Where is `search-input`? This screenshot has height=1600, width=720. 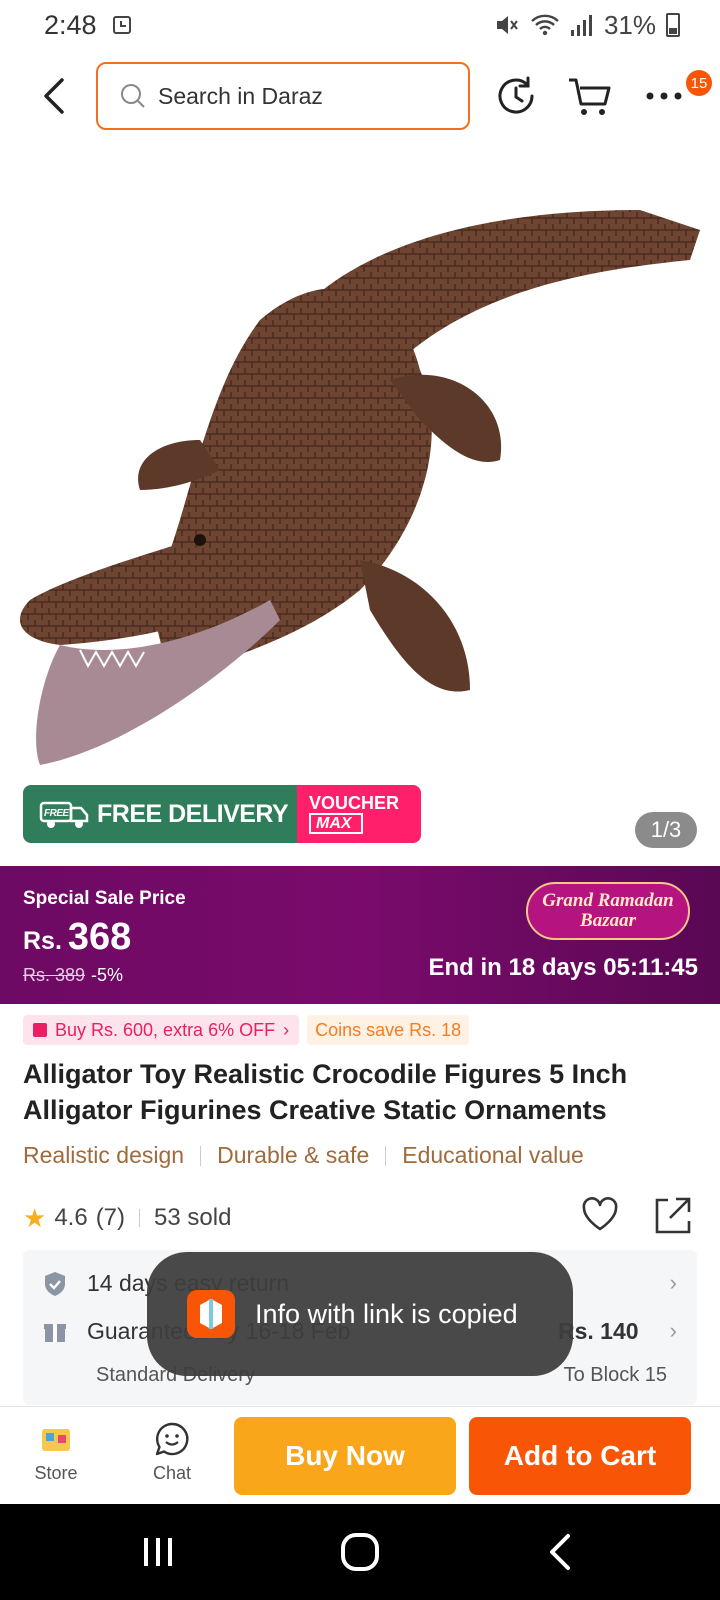 search-input is located at coordinates (298, 96).